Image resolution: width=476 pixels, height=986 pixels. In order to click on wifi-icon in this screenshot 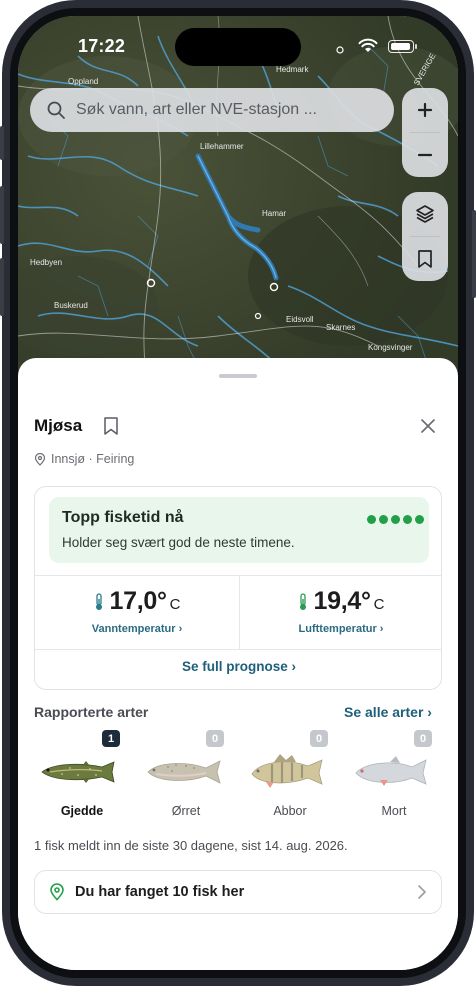, I will do `click(368, 45)`.